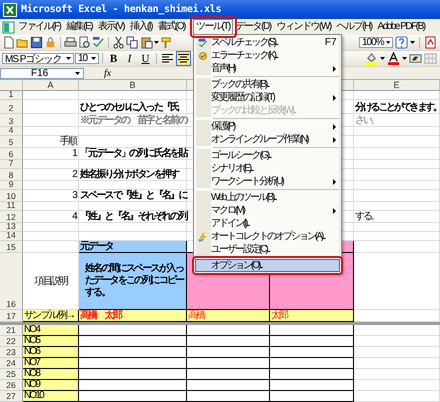 This screenshot has height=402, width=440. What do you see at coordinates (11, 95) in the screenshot?
I see `row-header: 1` at bounding box center [11, 95].